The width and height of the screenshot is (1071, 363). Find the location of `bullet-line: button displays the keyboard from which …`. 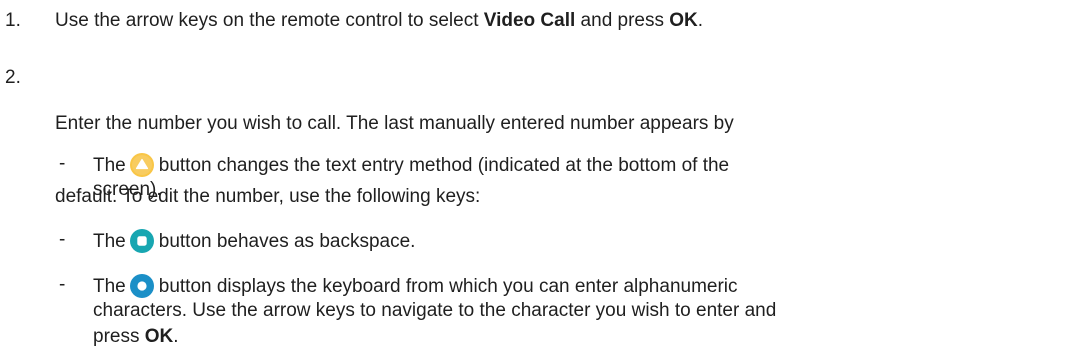

bullet-line: button displays the keyboard from which … is located at coordinates (448, 286).